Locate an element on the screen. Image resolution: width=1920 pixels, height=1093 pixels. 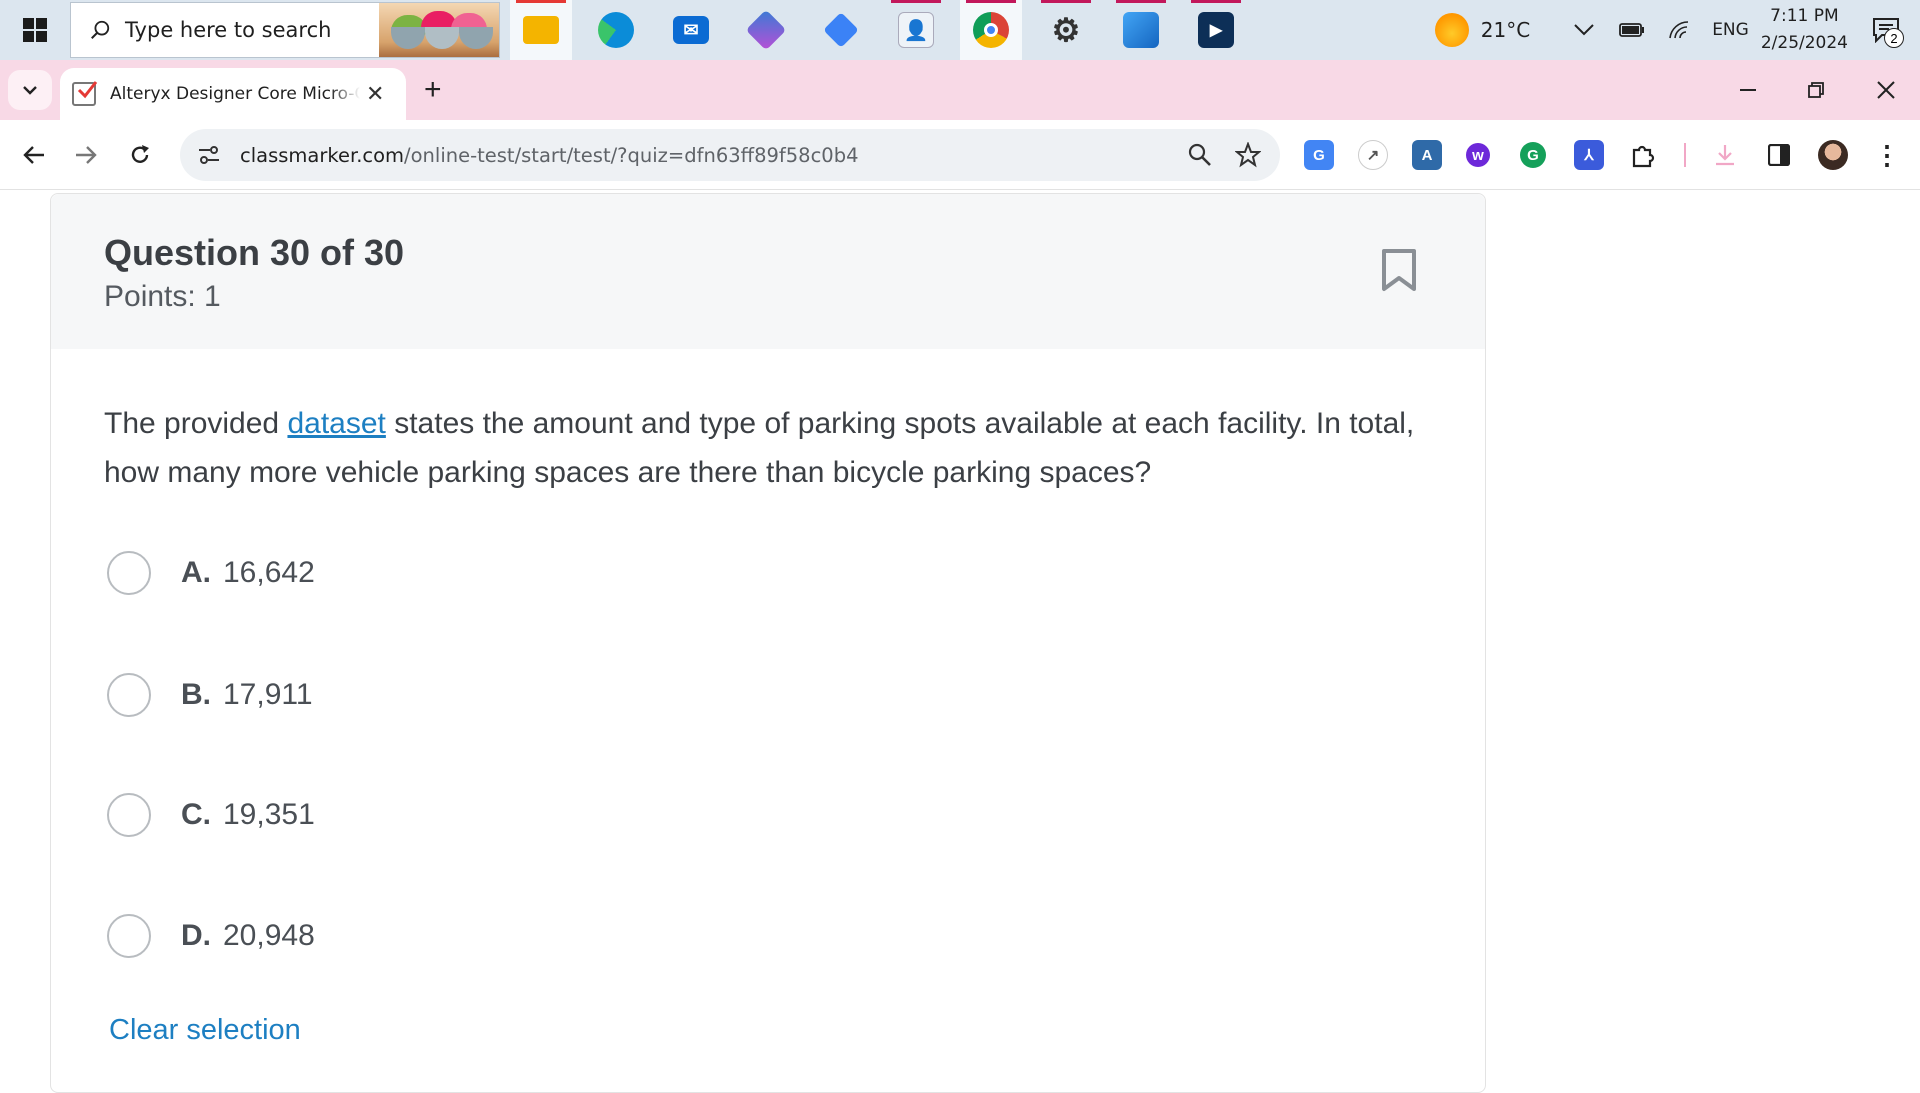
side-panel-icon is located at coordinates (1779, 155).